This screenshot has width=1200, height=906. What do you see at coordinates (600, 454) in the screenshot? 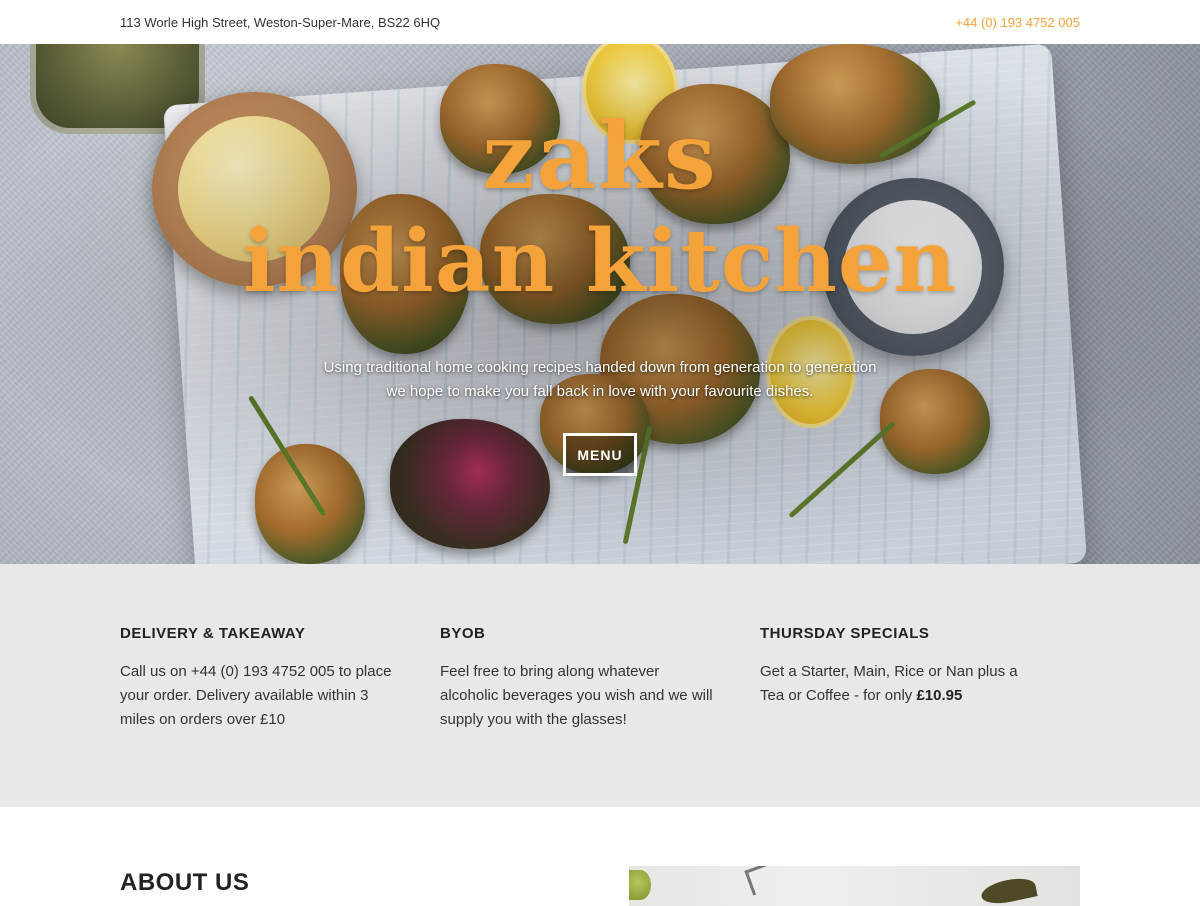
I see `menu-button: MENU` at bounding box center [600, 454].